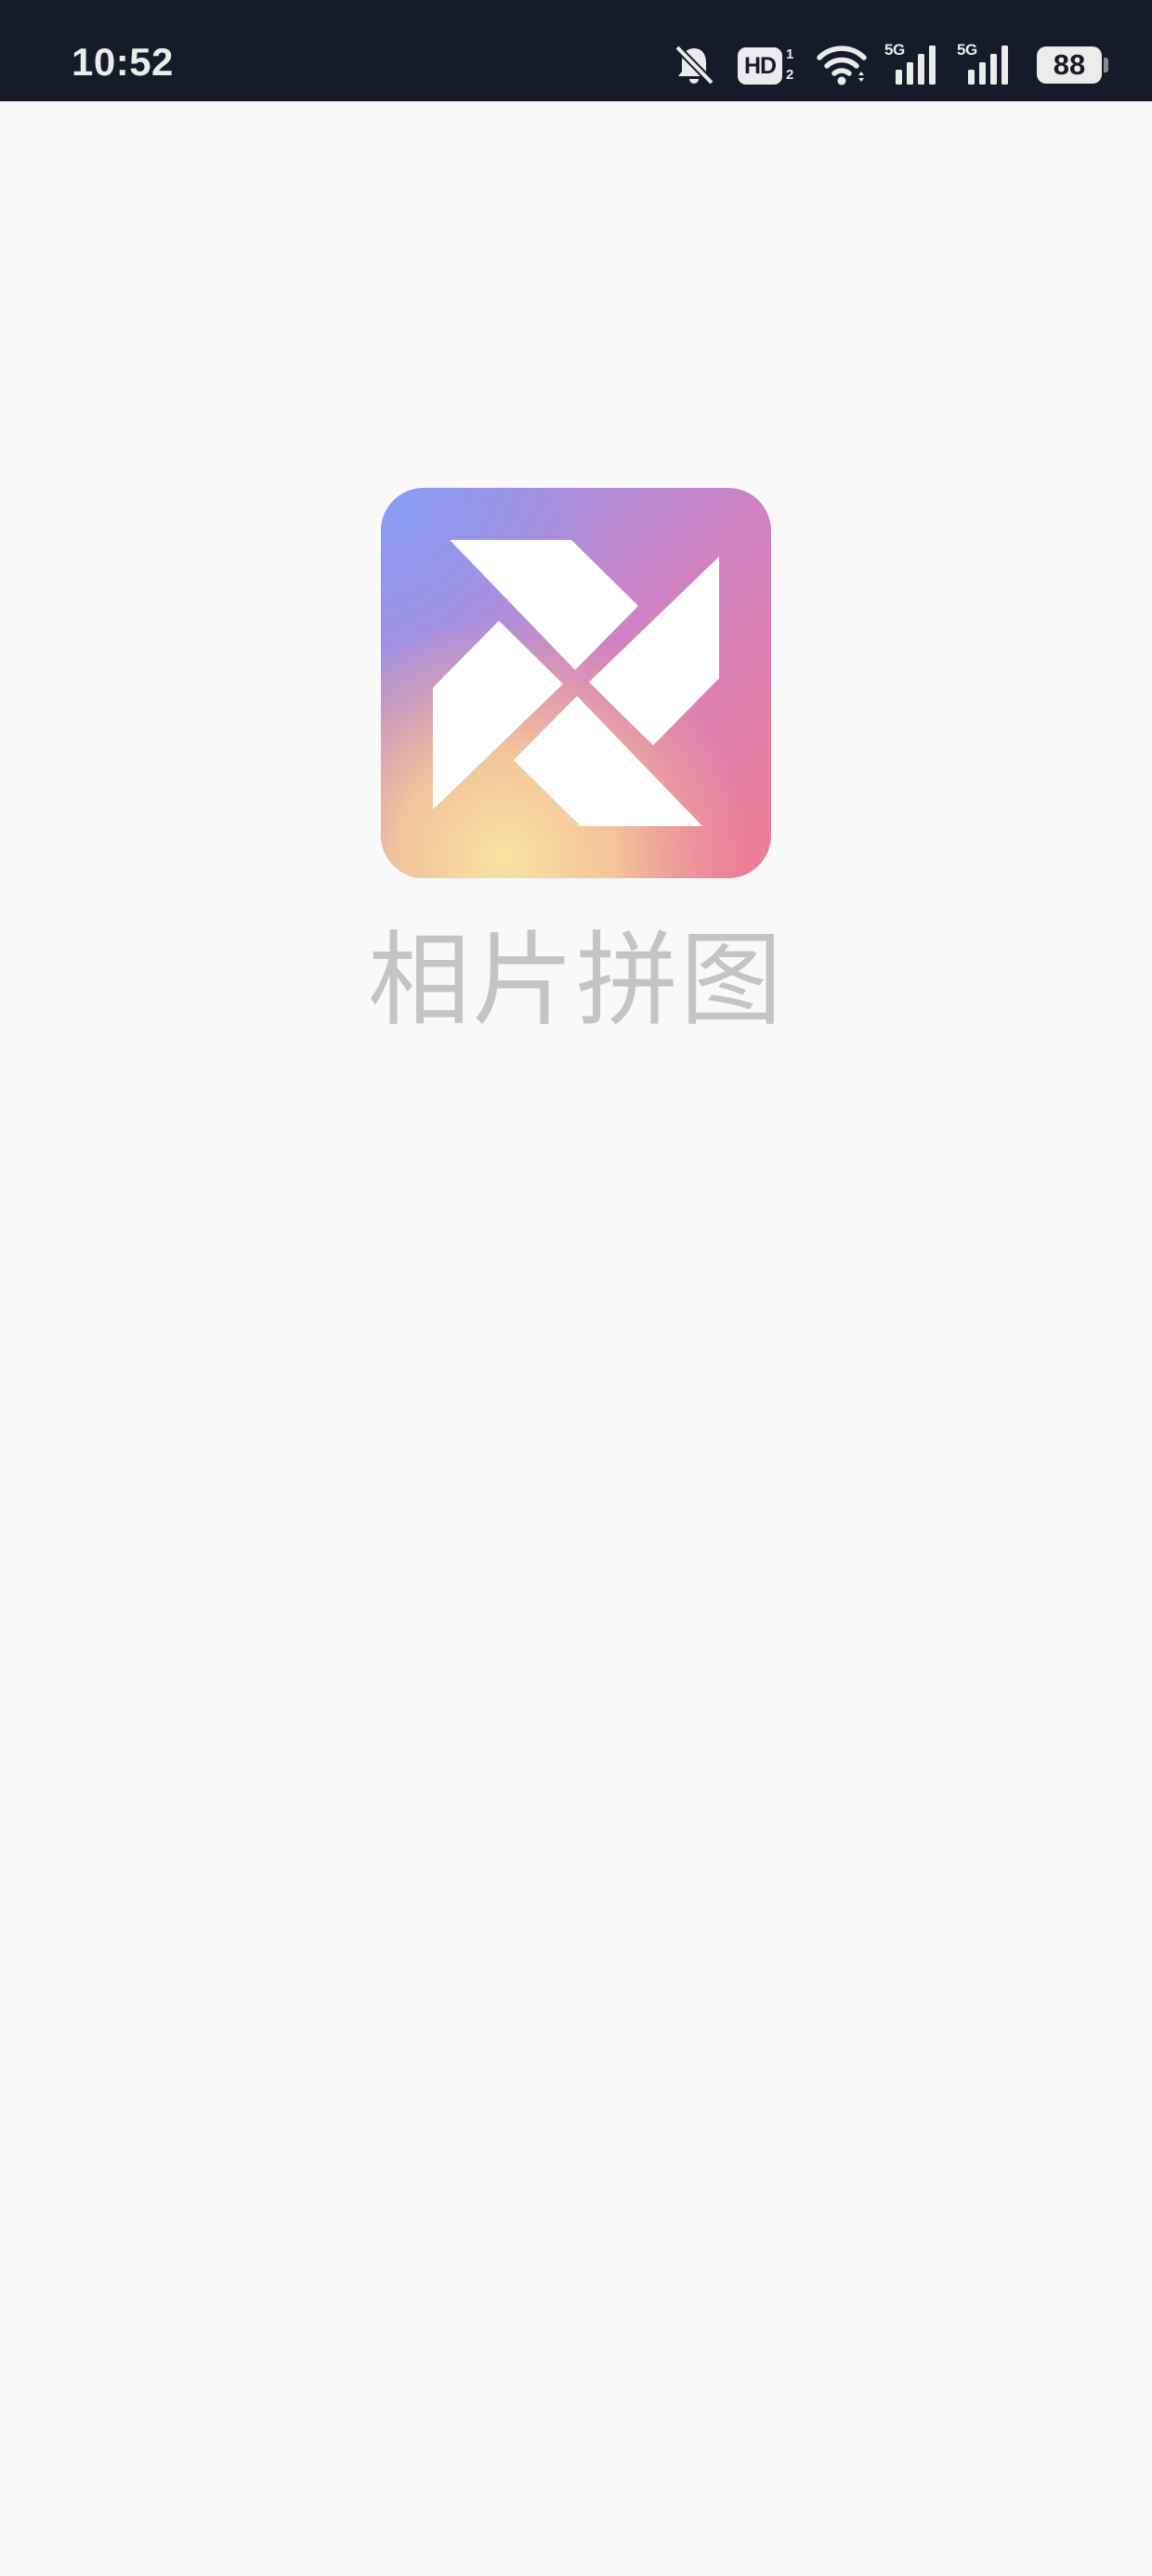 The width and height of the screenshot is (1152, 2576). I want to click on app-logo, so click(576, 683).